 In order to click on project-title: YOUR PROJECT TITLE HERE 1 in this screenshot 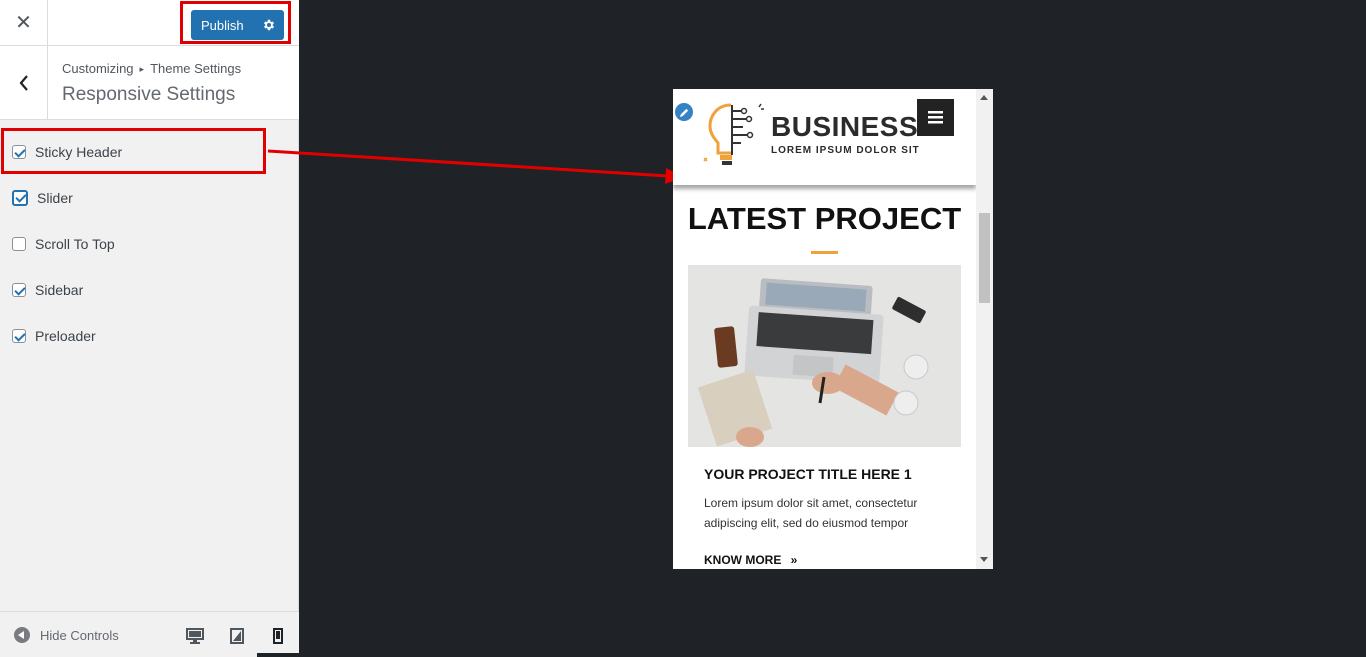, I will do `click(808, 474)`.